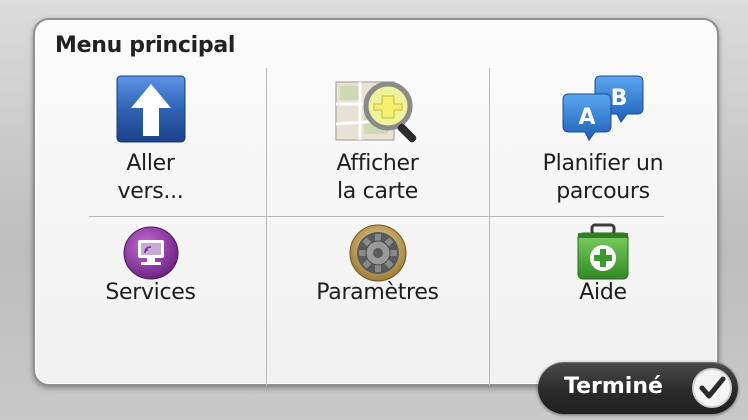 Image resolution: width=748 pixels, height=420 pixels. I want to click on navigate-arrow-icon, so click(151, 109).